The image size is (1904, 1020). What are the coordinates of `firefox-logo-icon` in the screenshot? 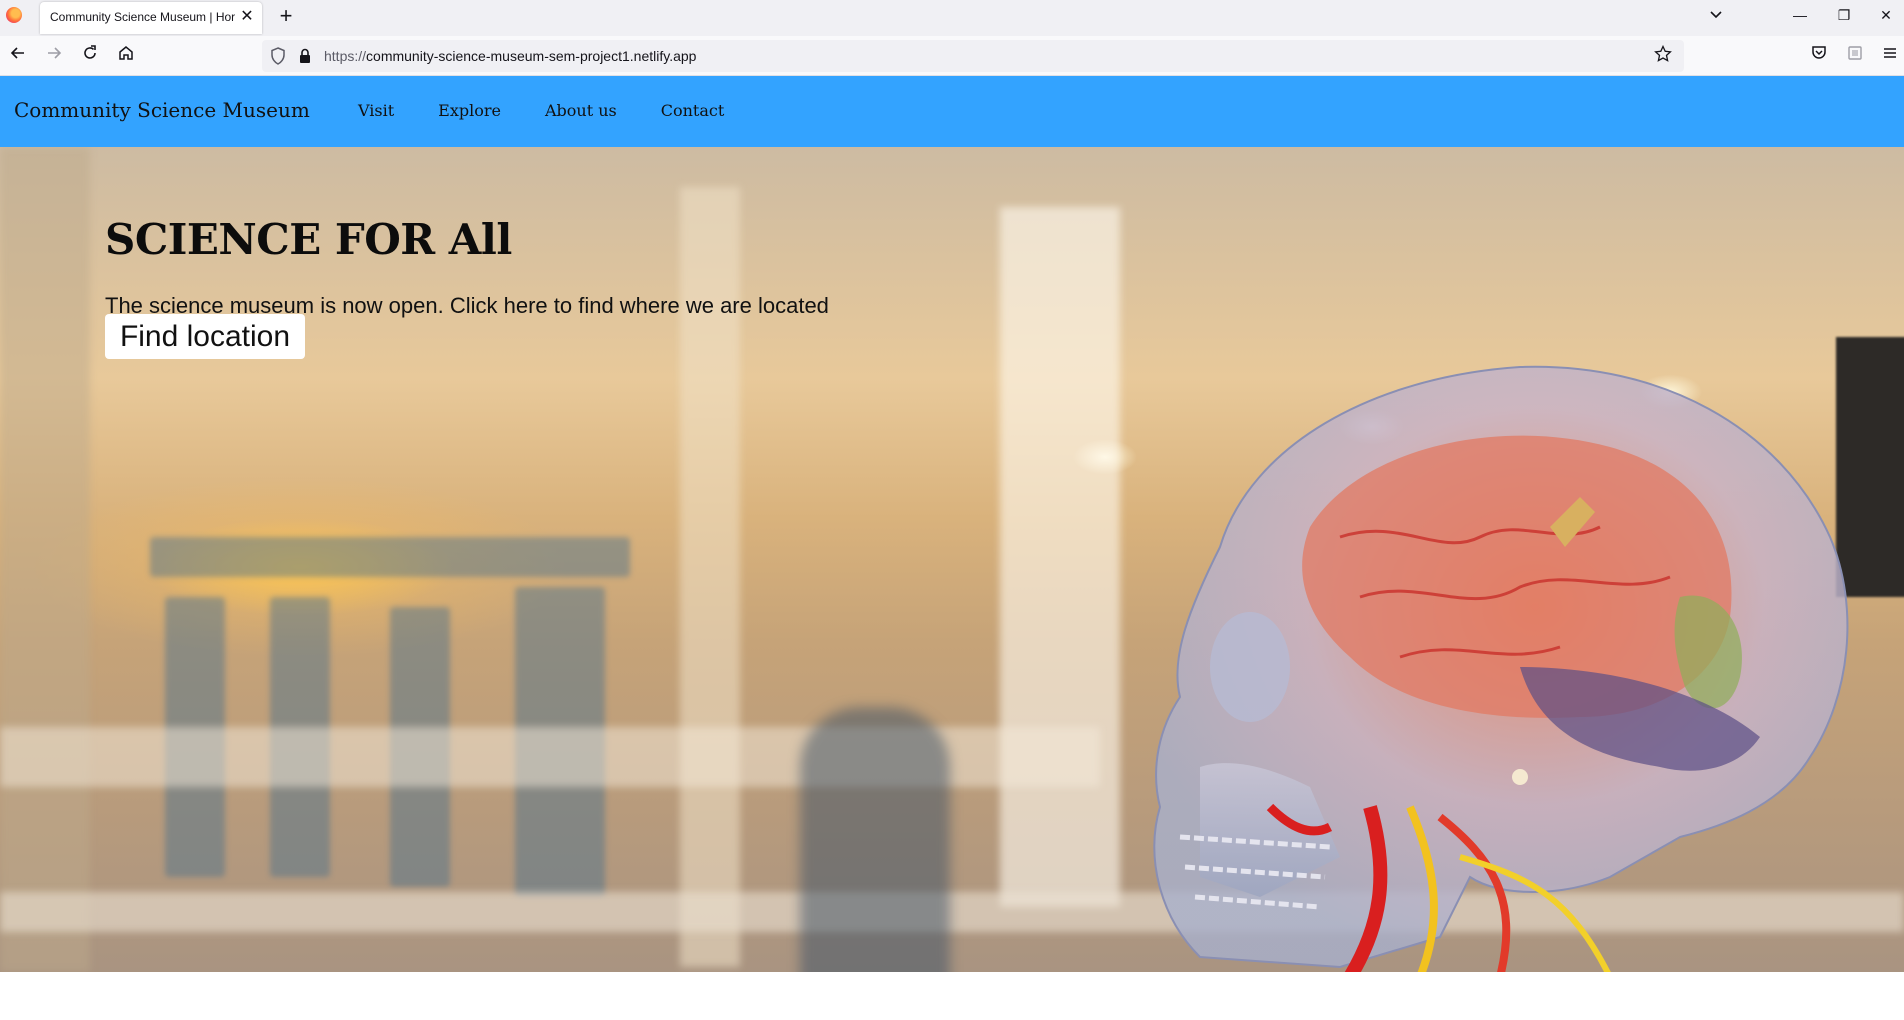 It's located at (14, 15).